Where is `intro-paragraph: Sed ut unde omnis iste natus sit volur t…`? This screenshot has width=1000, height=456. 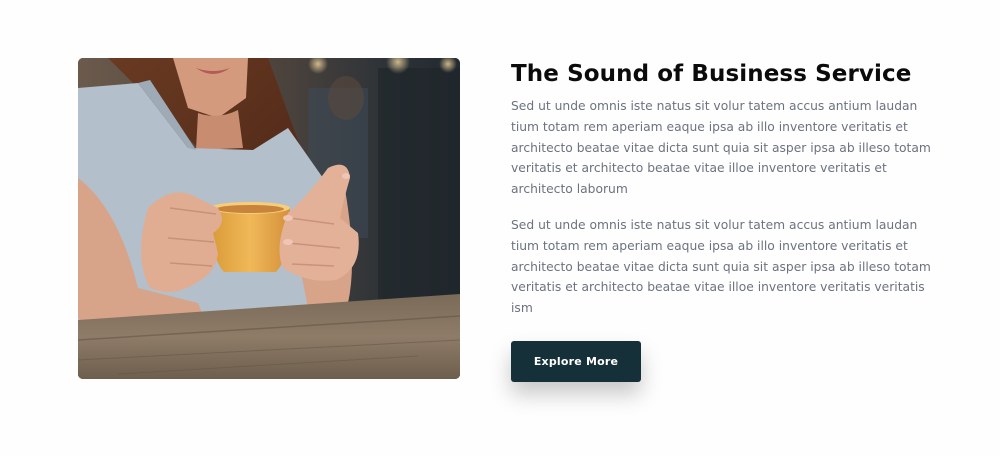
intro-paragraph: Sed ut unde omnis iste natus sit volur t… is located at coordinates (721, 148).